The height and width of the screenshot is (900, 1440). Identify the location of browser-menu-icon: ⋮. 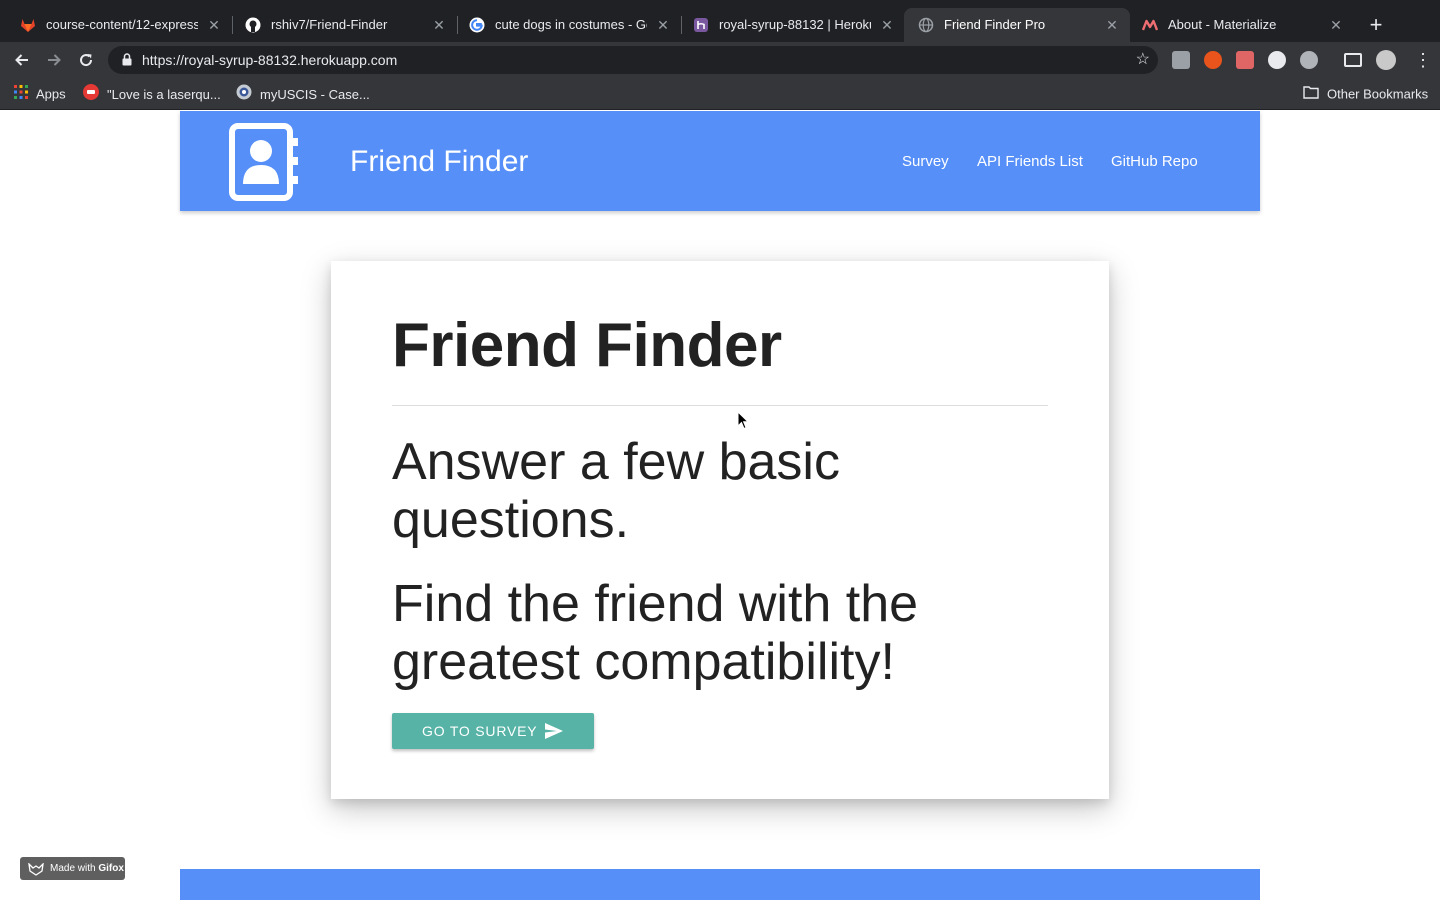
(1423, 60).